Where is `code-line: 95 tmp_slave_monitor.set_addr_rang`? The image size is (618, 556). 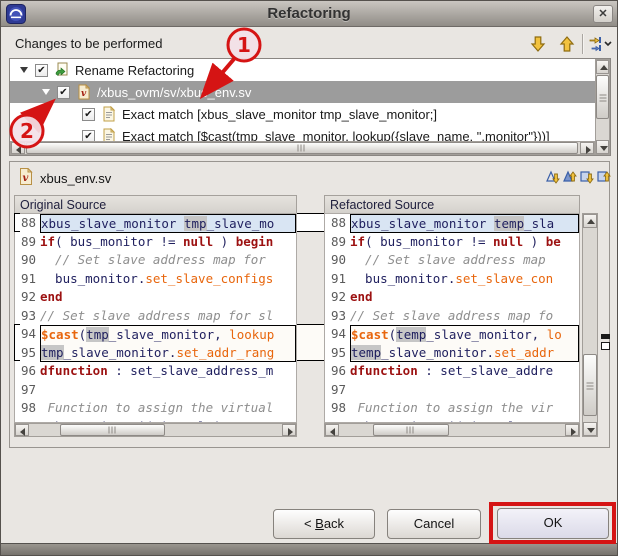
code-line: 95 tmp_slave_monitor.set_addr_rang is located at coordinates (155, 352).